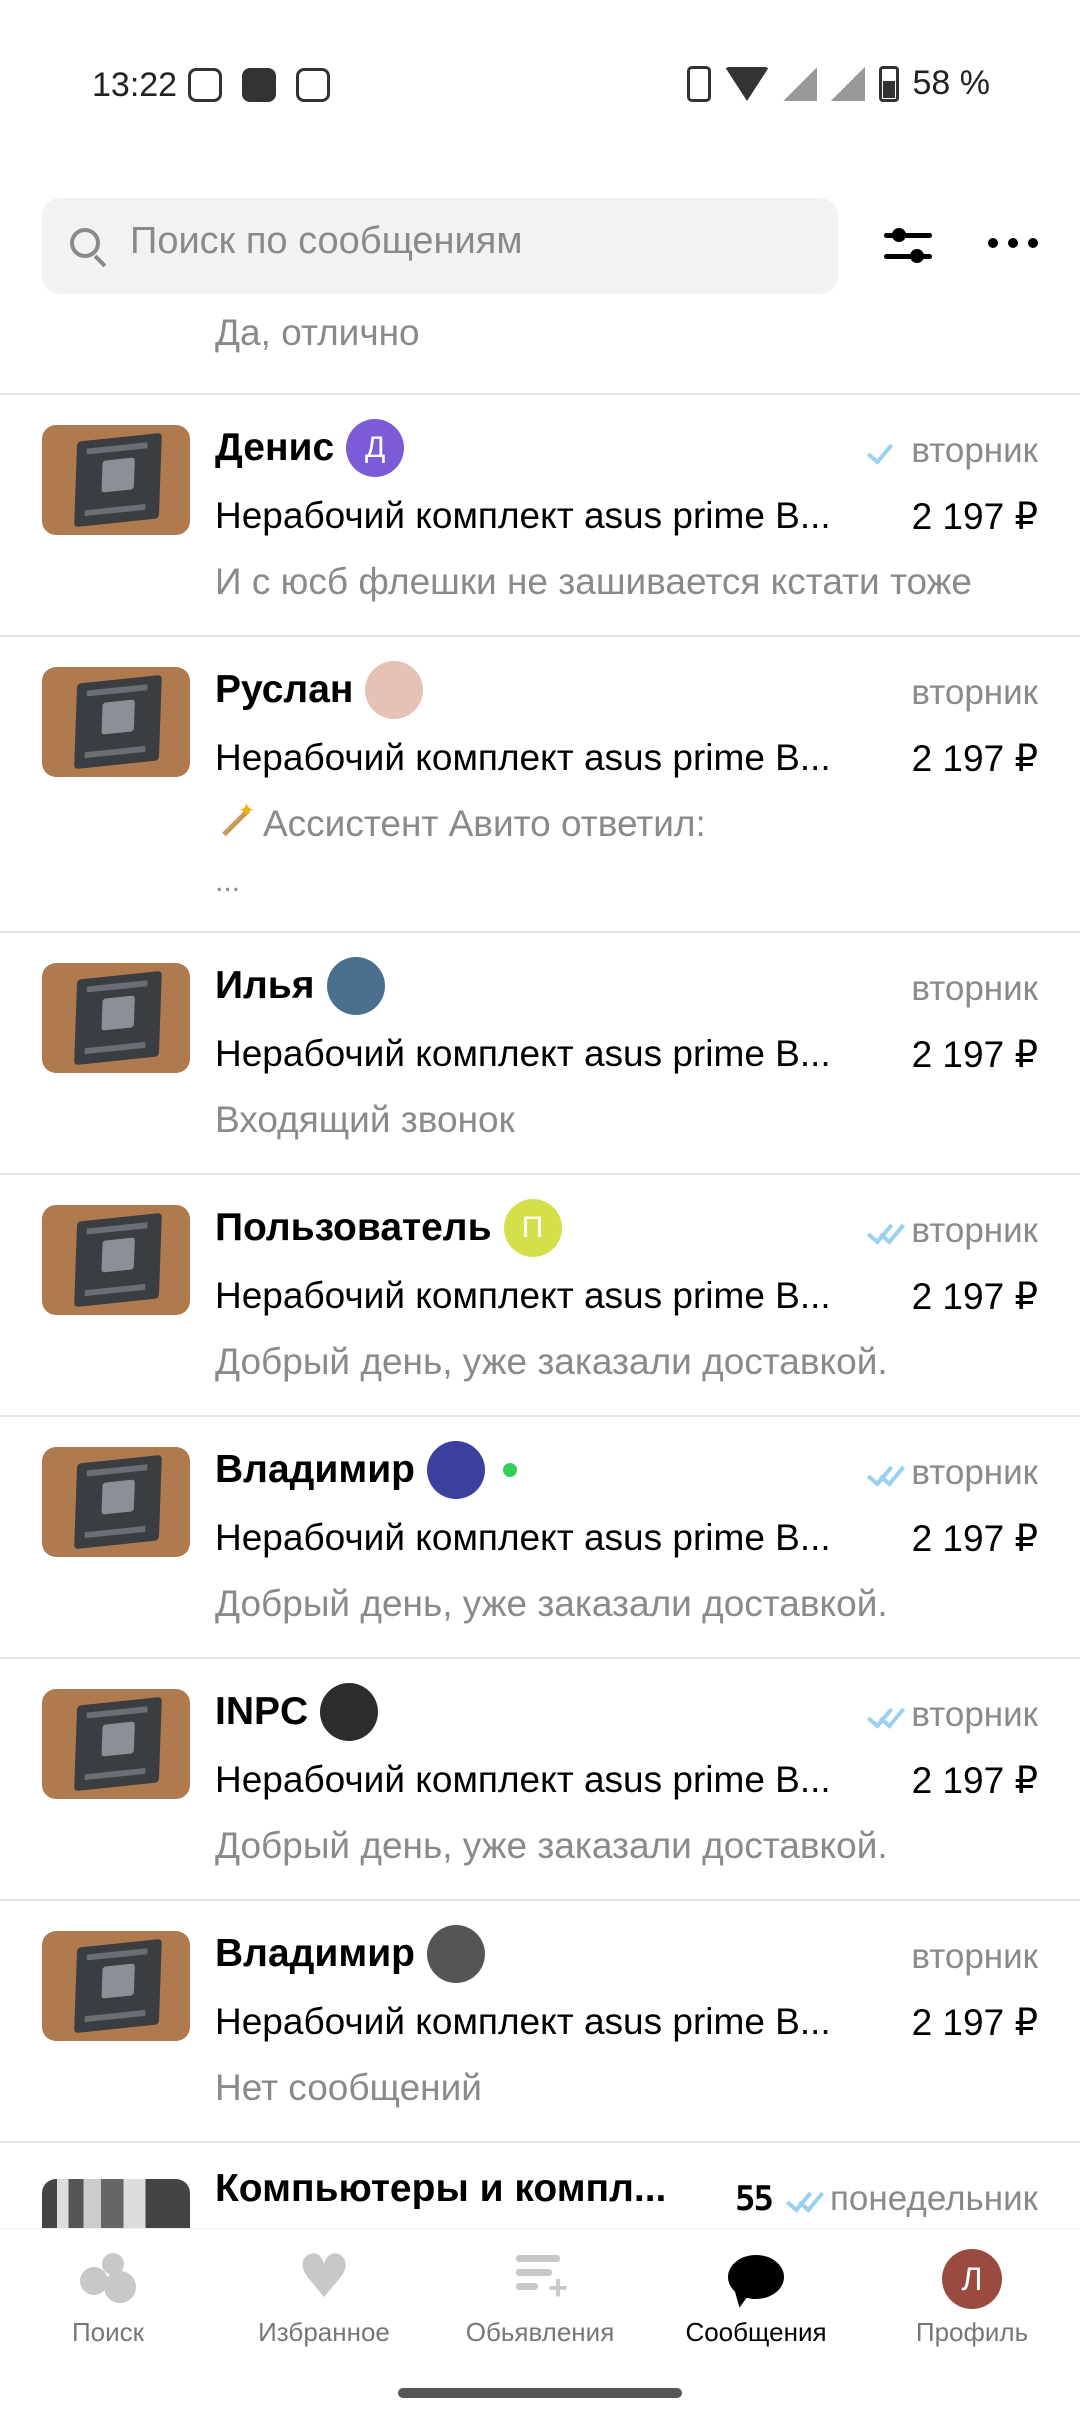 The height and width of the screenshot is (2424, 1080). I want to click on nav-label: Избранное, so click(324, 2332).